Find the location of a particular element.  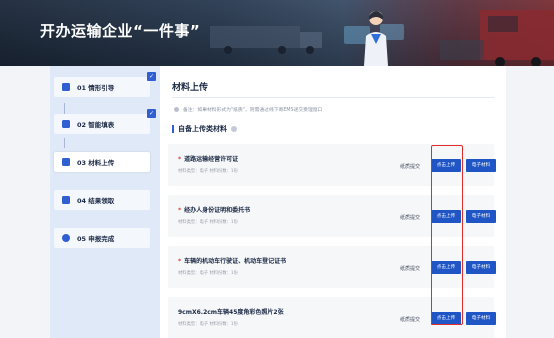

note-text: 备注：如果材料形式为"纸质"，则需通过线下寄EMS递交受理窗口 is located at coordinates (248, 109).